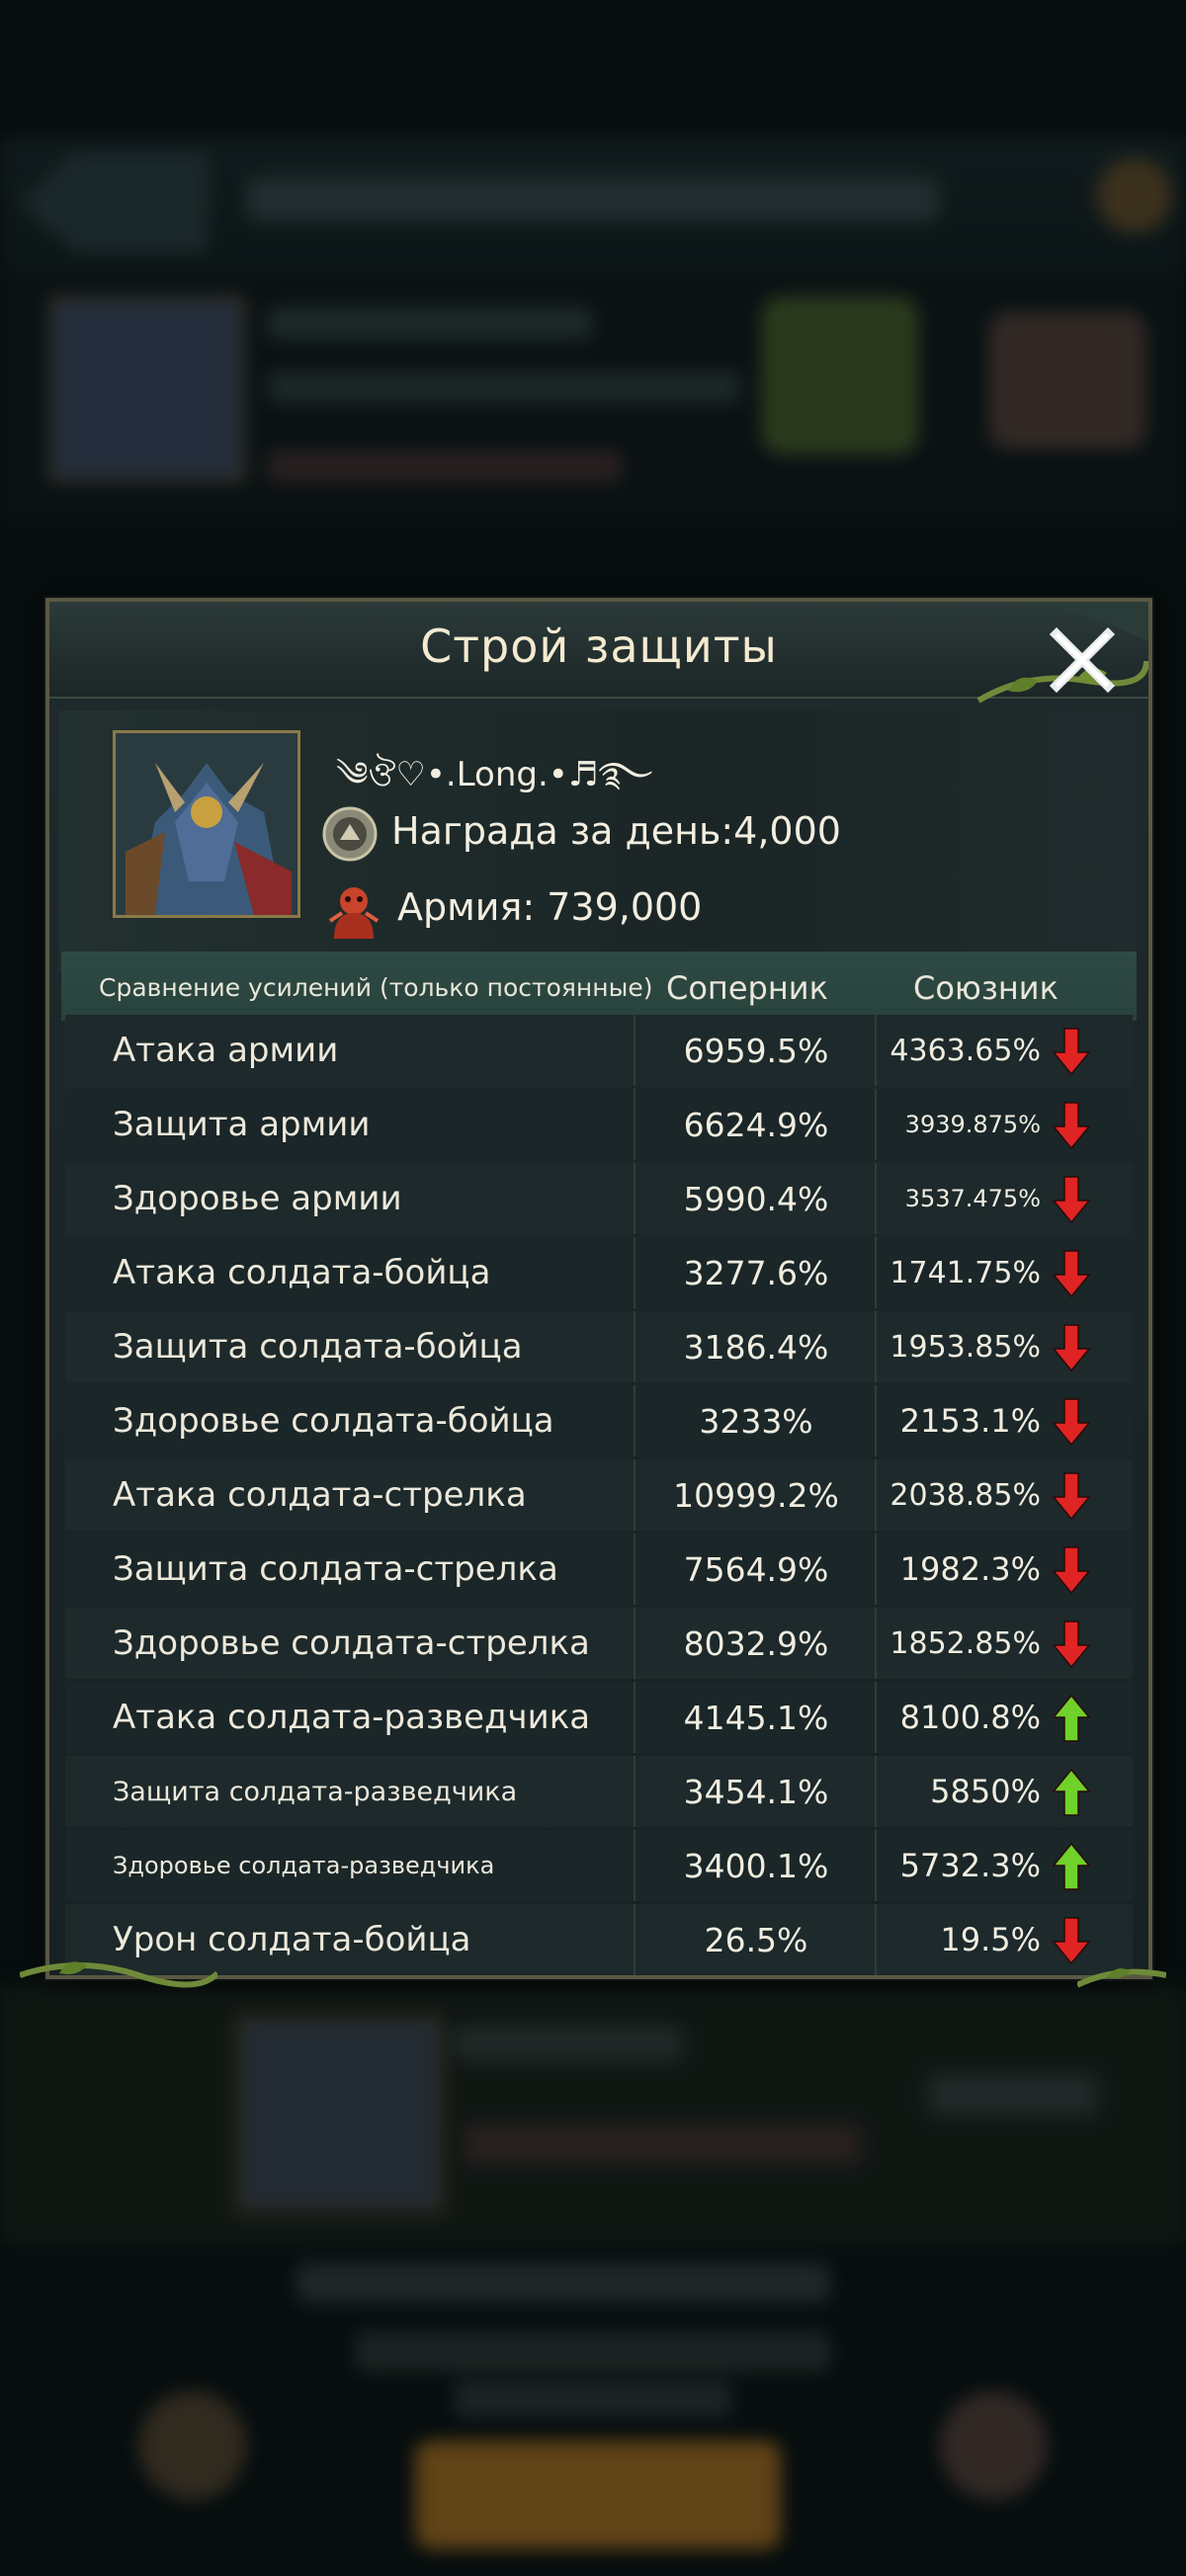 The height and width of the screenshot is (2576, 1186). I want to click on stat-name: Атака солдата-стрелка, so click(350, 1495).